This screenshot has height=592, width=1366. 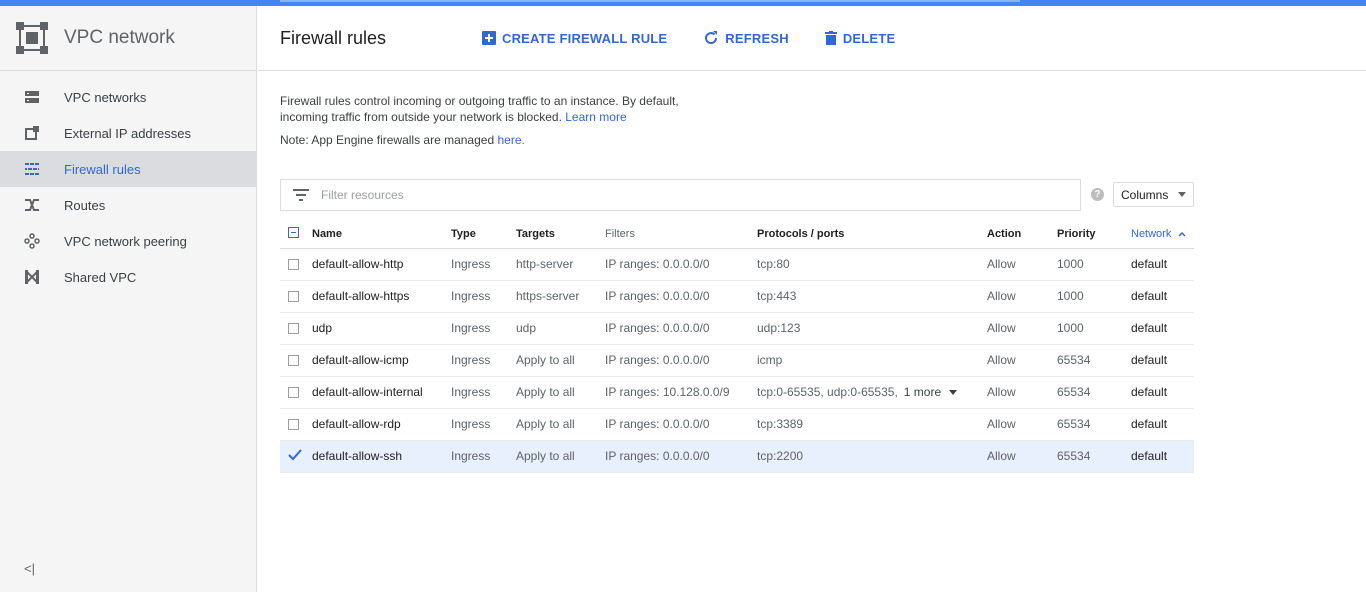 I want to click on network-header-label: Network, so click(x=1151, y=233).